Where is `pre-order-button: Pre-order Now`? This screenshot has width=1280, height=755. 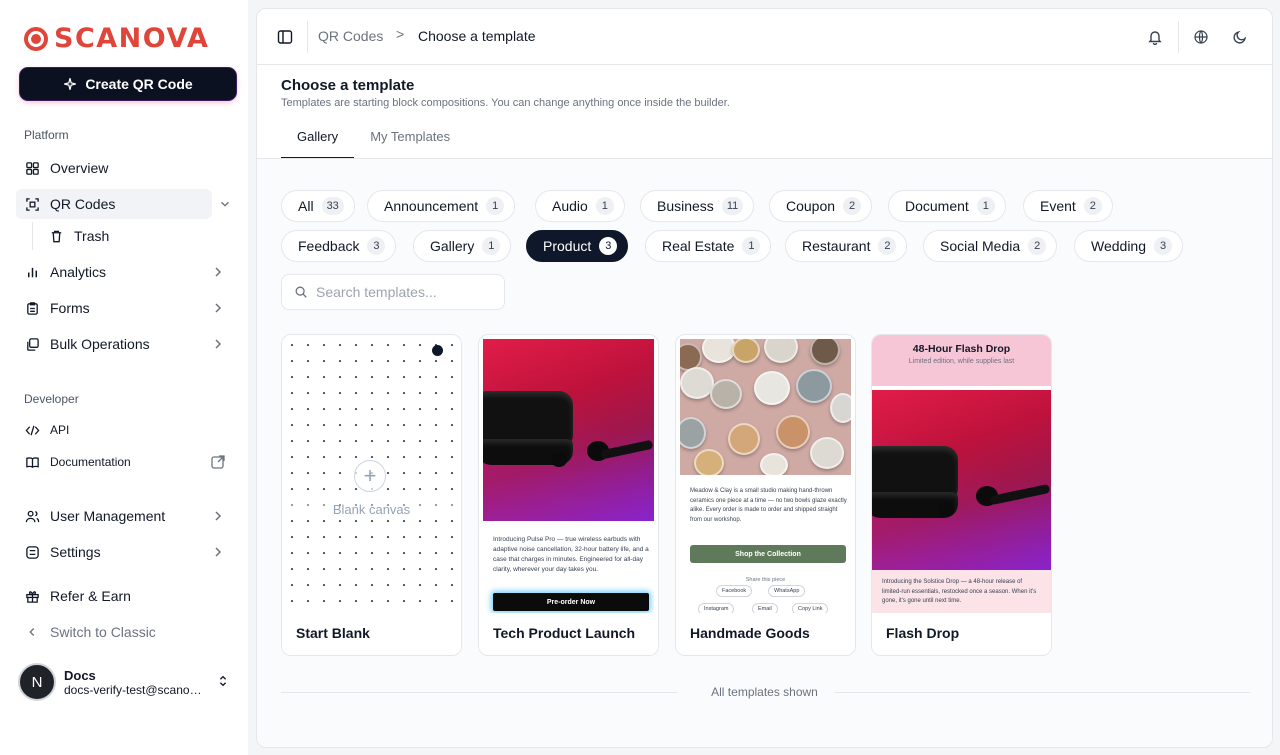
pre-order-button: Pre-order Now is located at coordinates (571, 602).